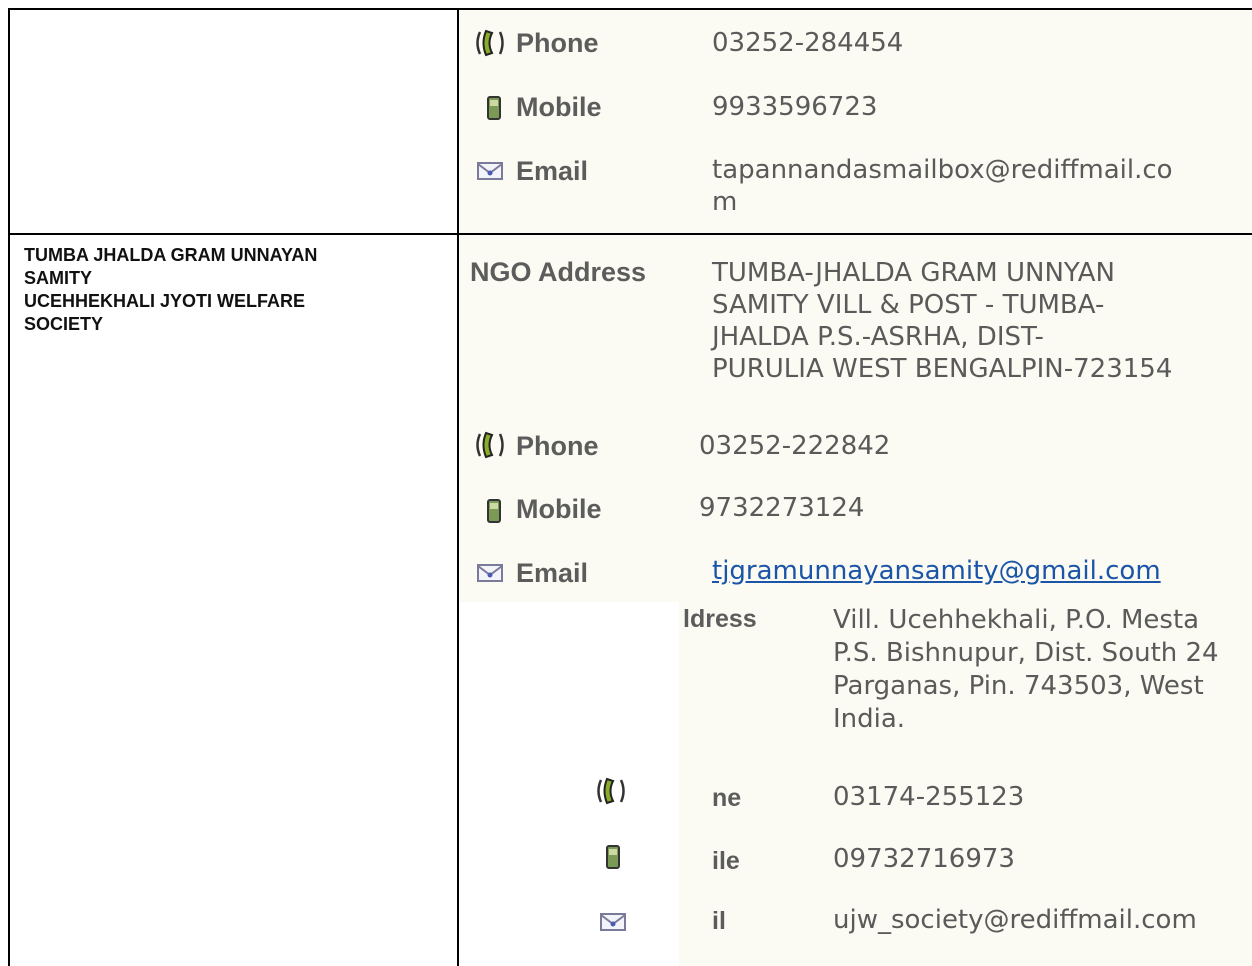  What do you see at coordinates (726, 861) in the screenshot?
I see `mobile-label-partial: ile` at bounding box center [726, 861].